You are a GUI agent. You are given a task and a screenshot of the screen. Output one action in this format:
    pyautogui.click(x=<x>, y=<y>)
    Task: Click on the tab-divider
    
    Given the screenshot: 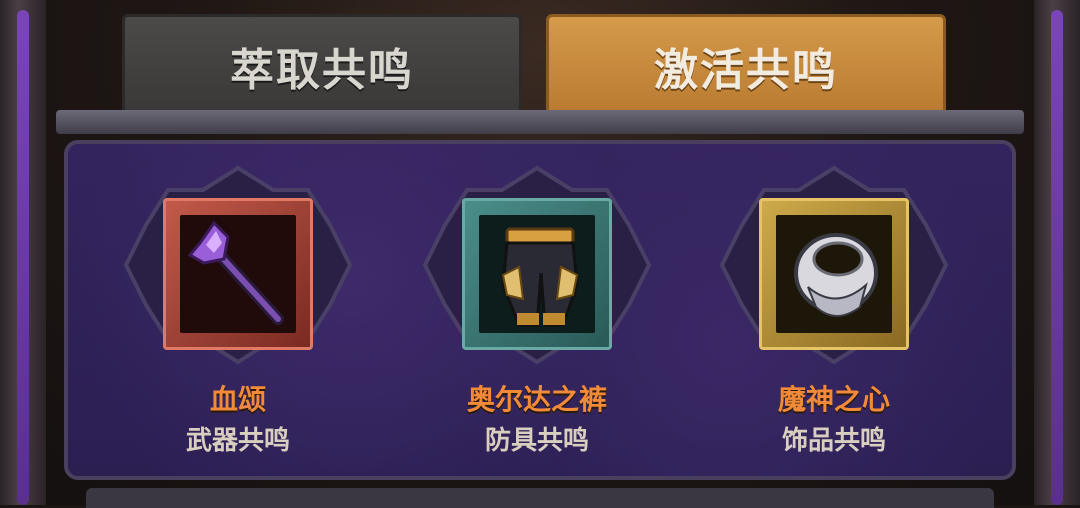 What is the action you would take?
    pyautogui.click(x=540, y=122)
    